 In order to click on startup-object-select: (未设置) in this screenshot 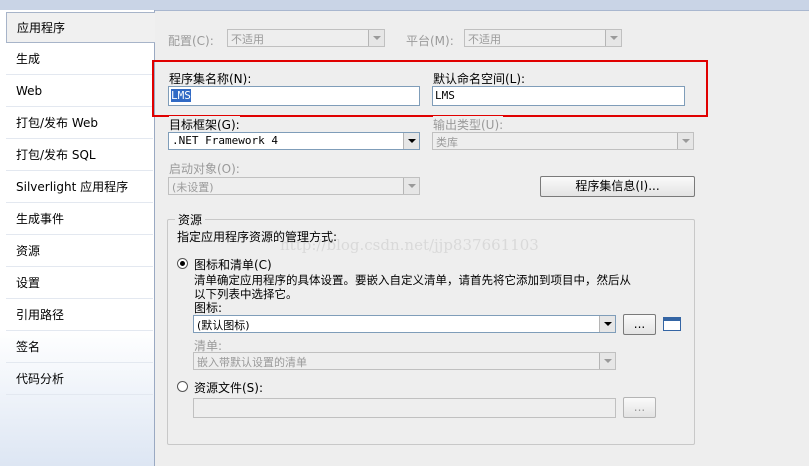, I will do `click(294, 186)`.